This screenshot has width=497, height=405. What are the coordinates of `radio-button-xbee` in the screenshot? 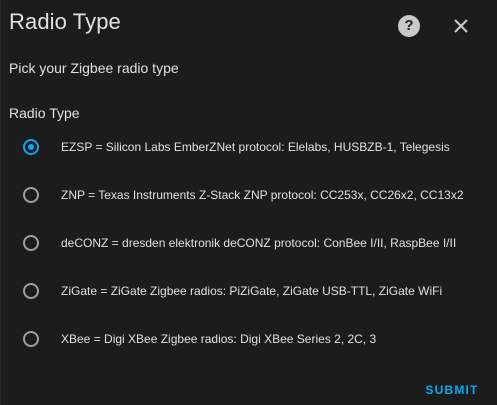 It's located at (31, 339).